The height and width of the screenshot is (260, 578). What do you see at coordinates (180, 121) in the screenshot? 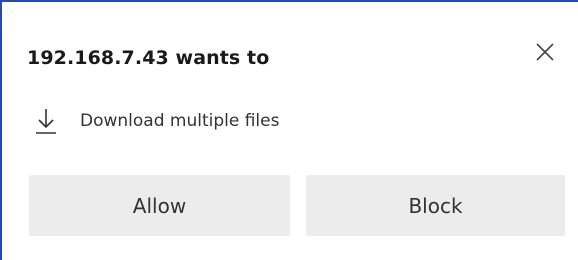
I see `permission-request-label: Download multiple files` at bounding box center [180, 121].